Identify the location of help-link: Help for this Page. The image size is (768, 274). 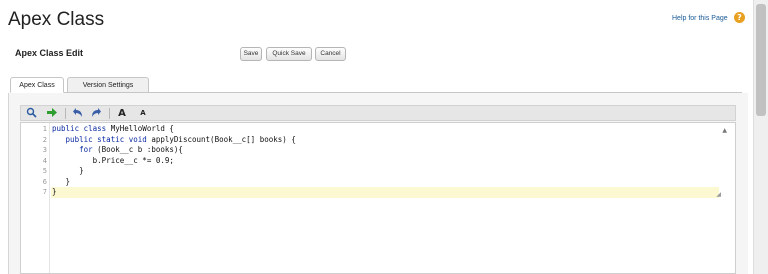
(700, 18).